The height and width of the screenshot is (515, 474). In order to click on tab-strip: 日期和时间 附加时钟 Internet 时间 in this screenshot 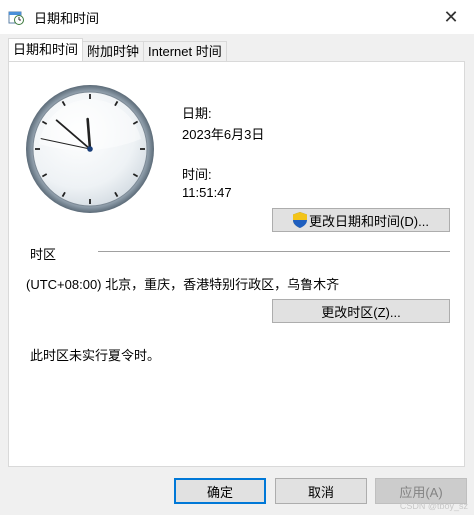, I will do `click(117, 49)`.